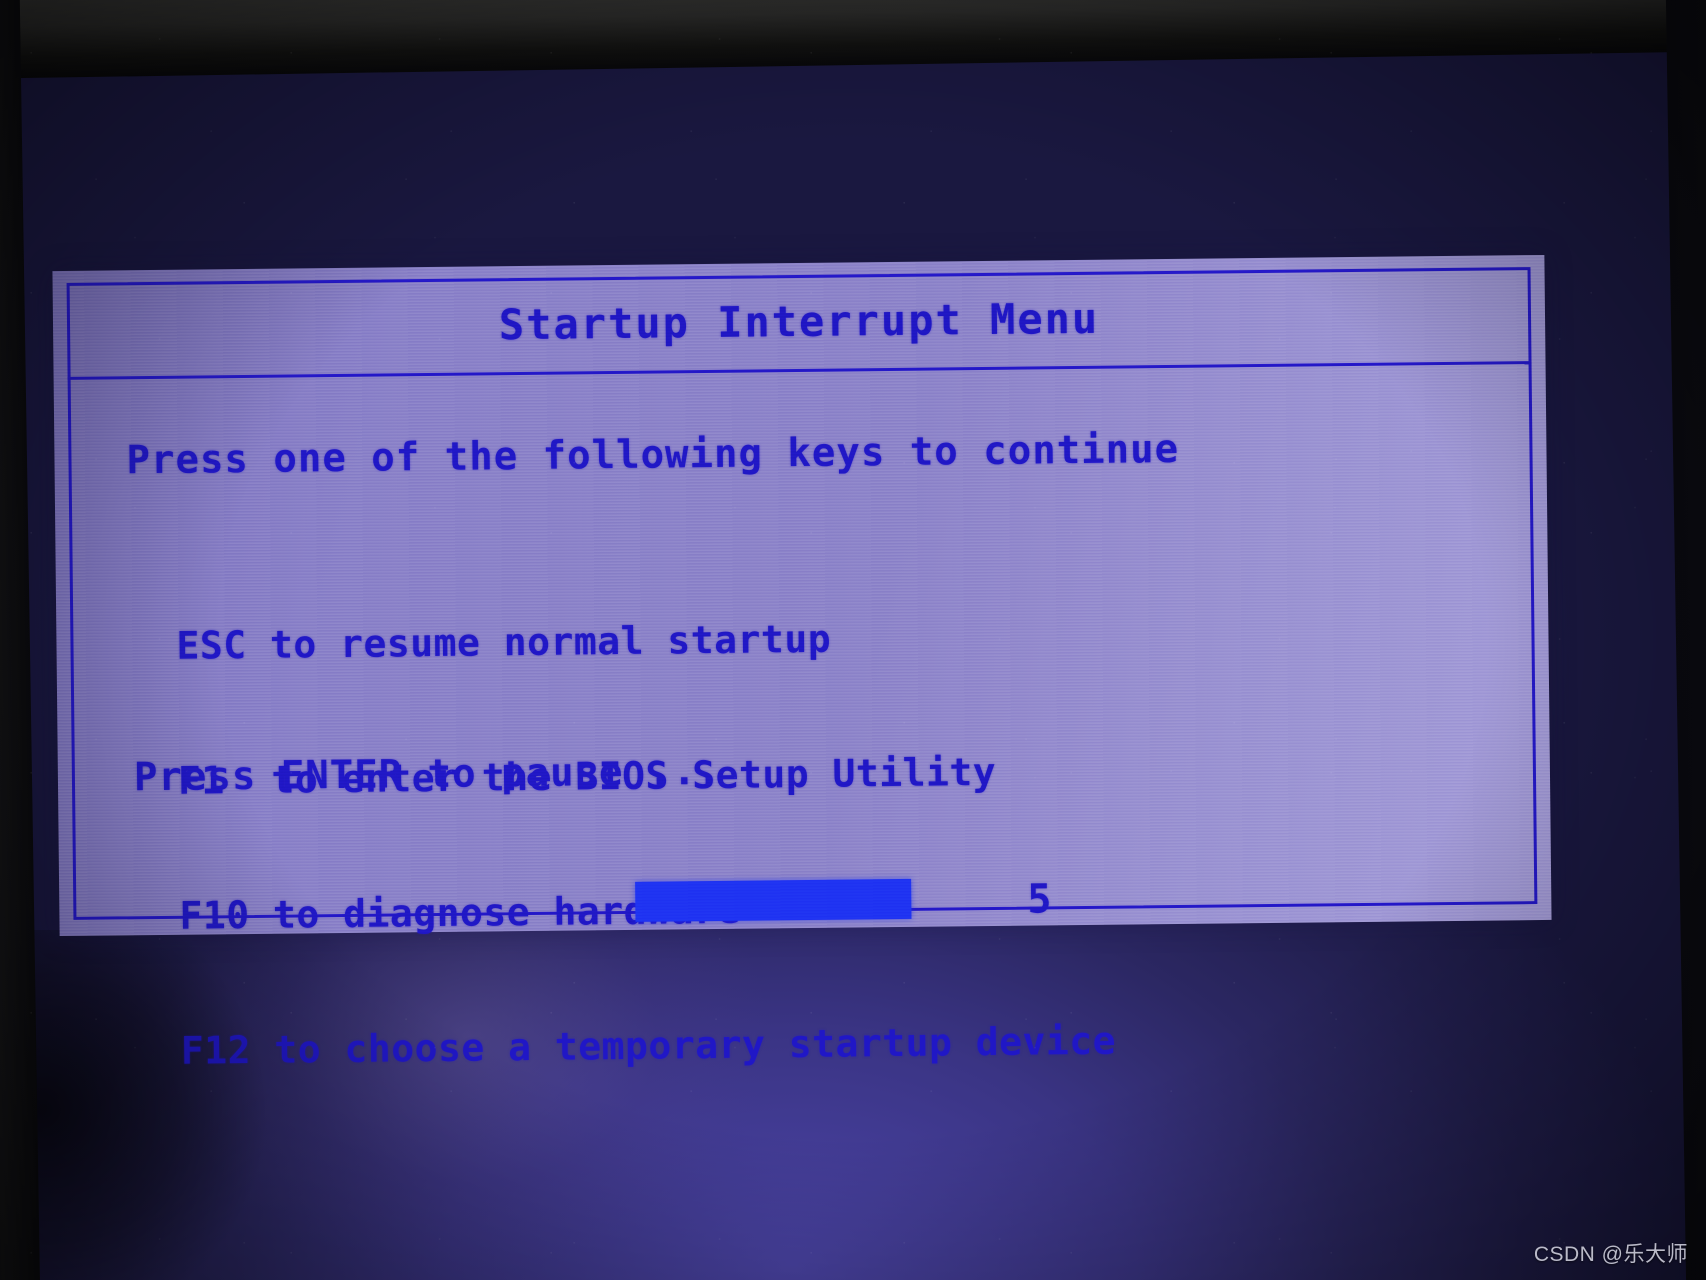 This screenshot has width=1706, height=1280. I want to click on key-option-f12: F12 to choose a temporary startup device, so click(649, 1046).